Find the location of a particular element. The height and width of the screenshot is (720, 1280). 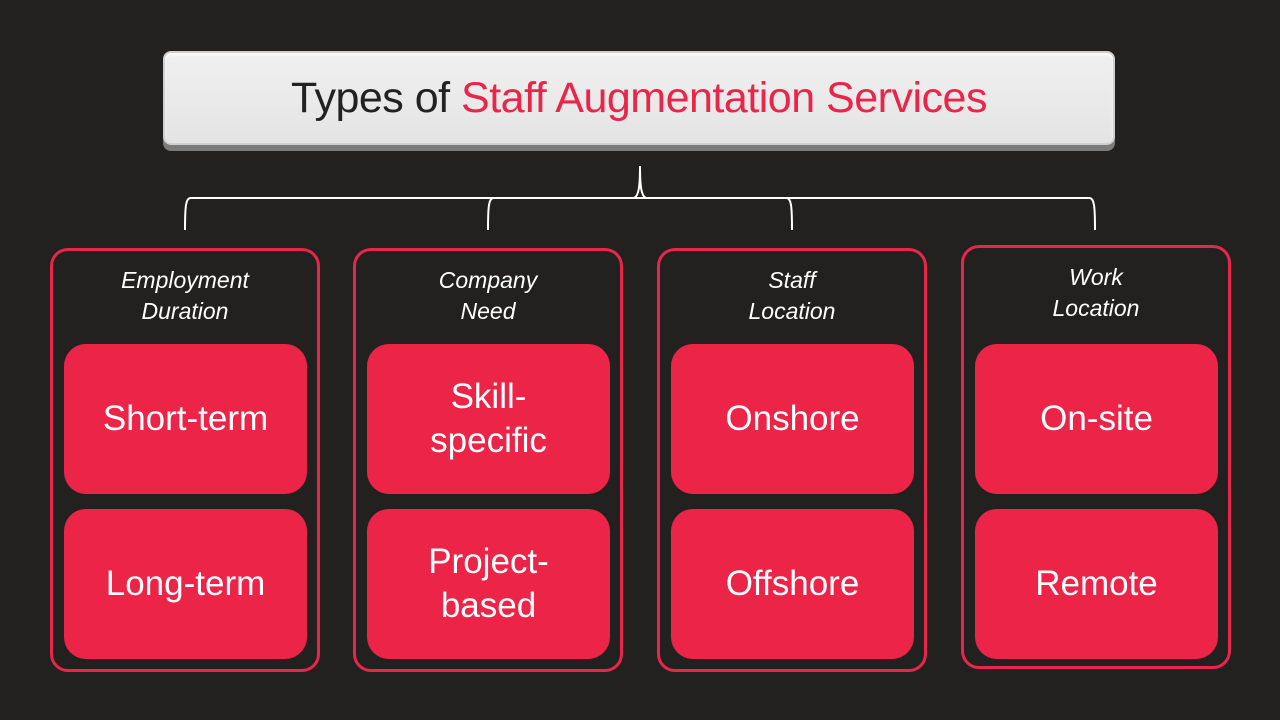

bracket-stem is located at coordinates (640, 182).